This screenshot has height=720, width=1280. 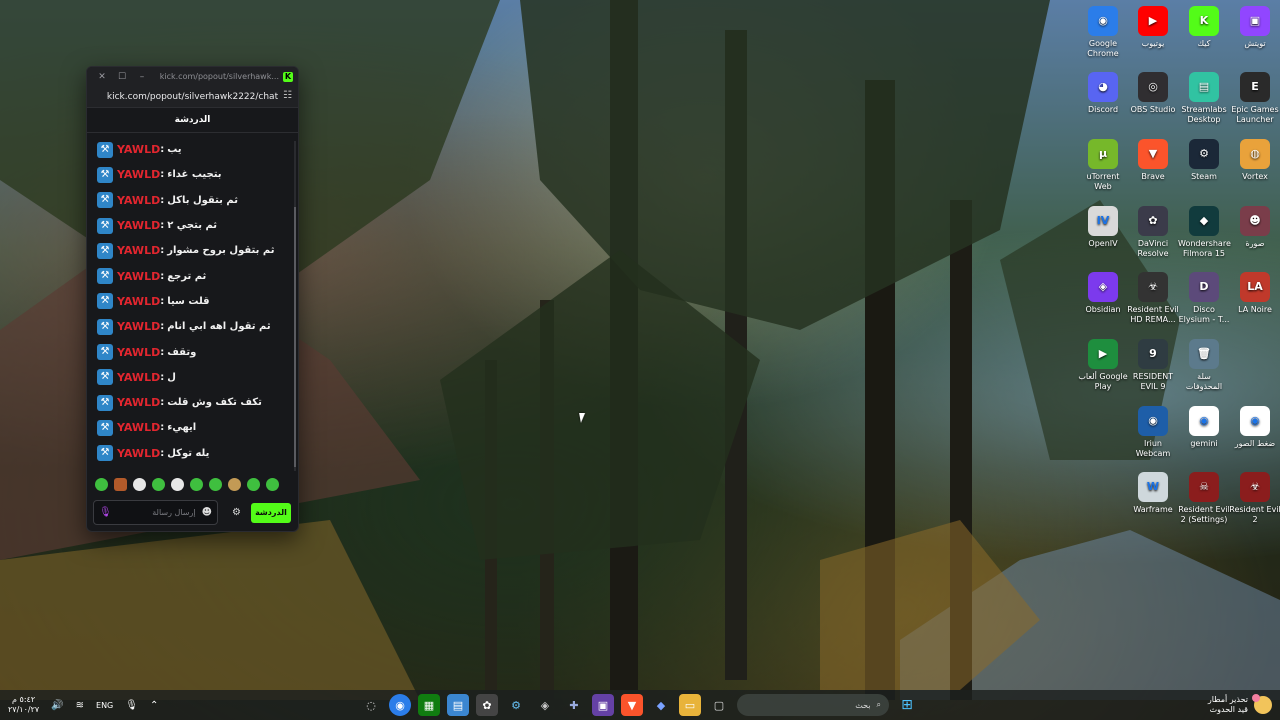 What do you see at coordinates (1103, 32) in the screenshot?
I see `desktop-shortcut: ◉ Google Chrome` at bounding box center [1103, 32].